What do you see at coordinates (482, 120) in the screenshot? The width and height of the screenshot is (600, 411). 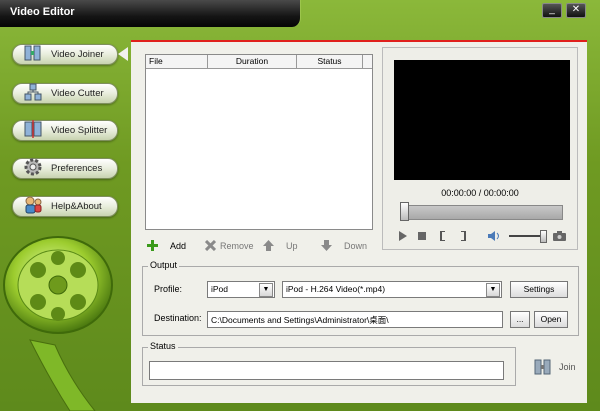 I see `video-screen` at bounding box center [482, 120].